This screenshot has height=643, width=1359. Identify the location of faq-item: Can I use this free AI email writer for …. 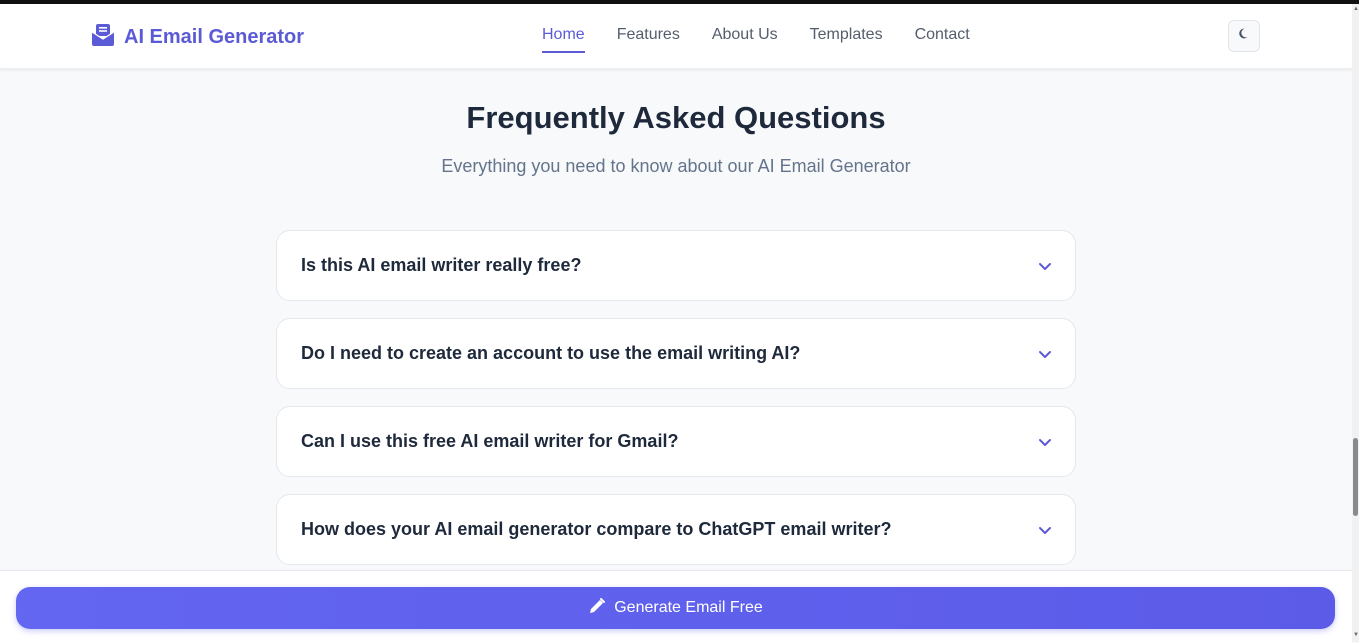
(676, 441).